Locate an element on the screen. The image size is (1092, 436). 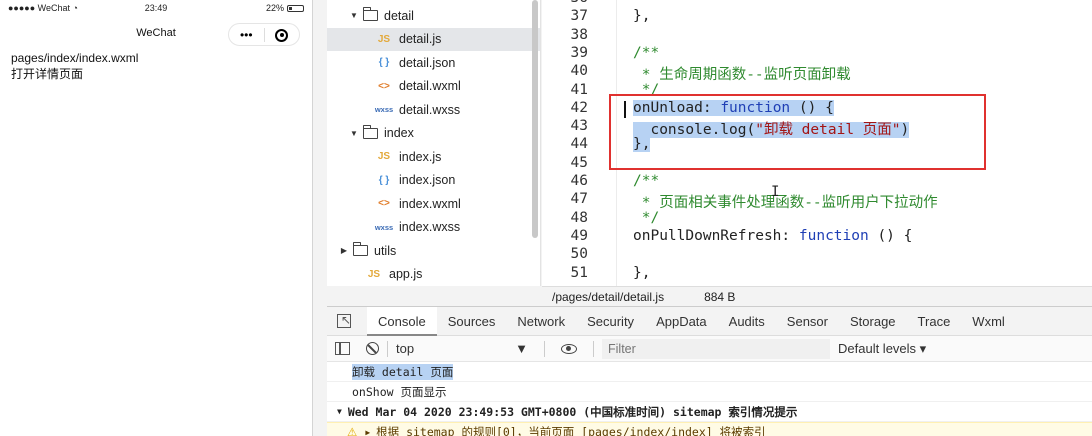
line-number: 37 is located at coordinates (579, 16).